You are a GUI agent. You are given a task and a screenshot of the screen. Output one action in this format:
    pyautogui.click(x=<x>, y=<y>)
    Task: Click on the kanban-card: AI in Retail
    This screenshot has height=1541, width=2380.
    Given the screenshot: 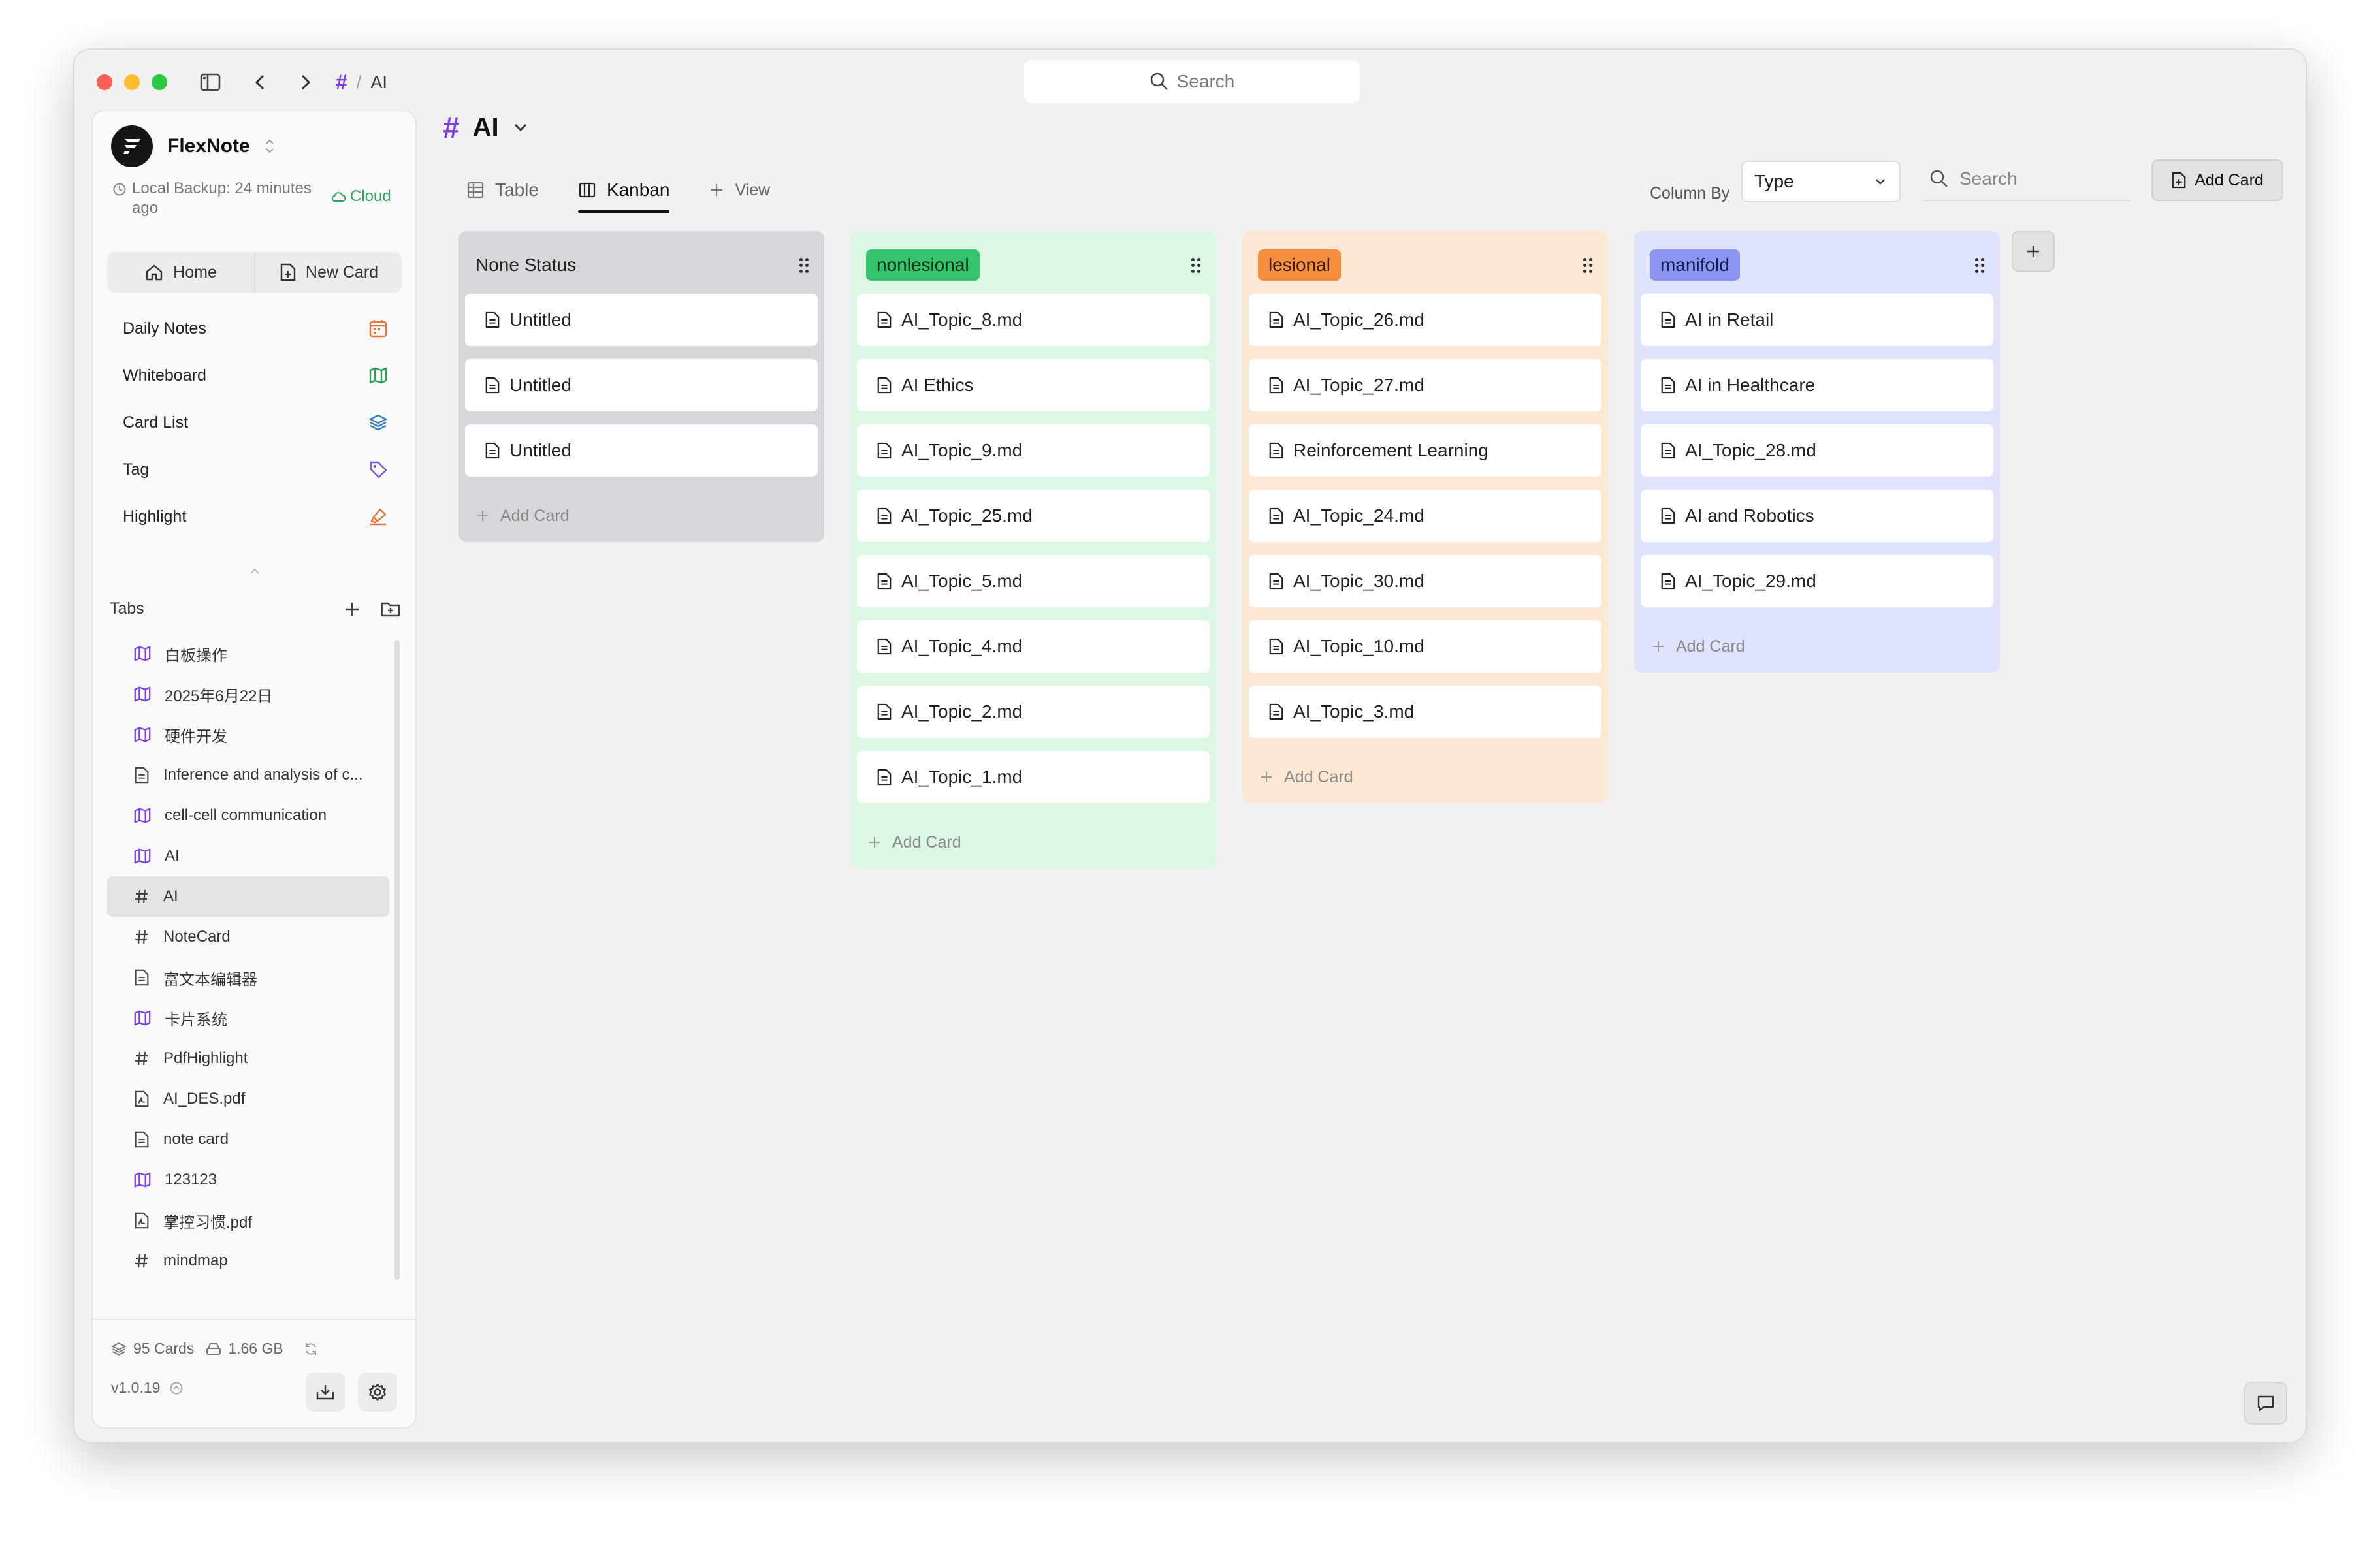 What is the action you would take?
    pyautogui.click(x=1817, y=320)
    